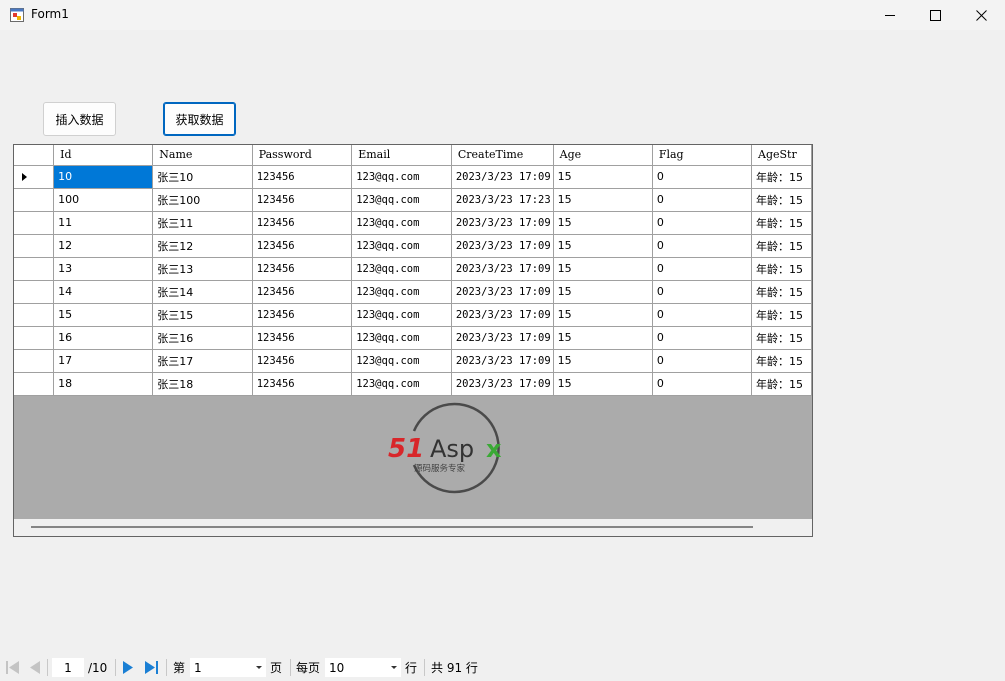 The height and width of the screenshot is (681, 1005). I want to click on cell-id: 18, so click(103, 384).